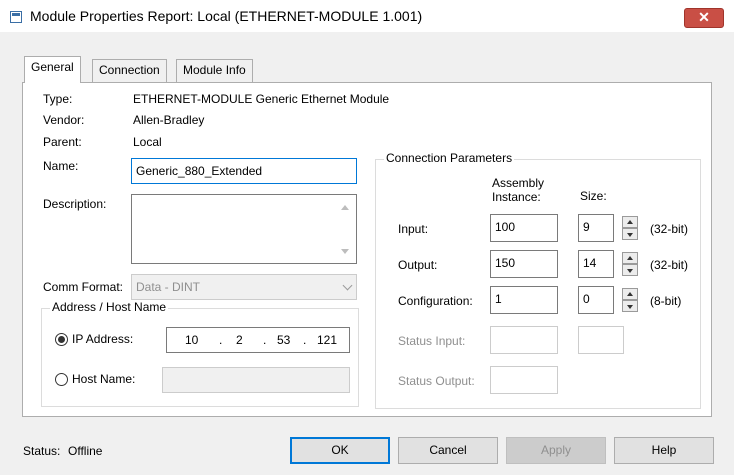 The height and width of the screenshot is (475, 734). What do you see at coordinates (593, 196) in the screenshot?
I see `size-header: Size:` at bounding box center [593, 196].